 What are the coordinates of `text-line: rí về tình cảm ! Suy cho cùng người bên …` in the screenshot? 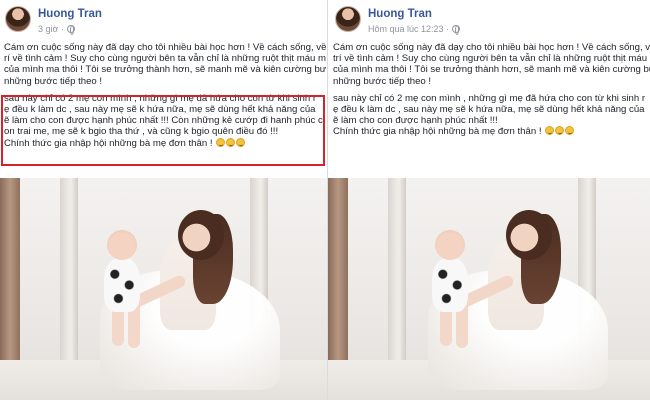 It's located at (165, 59).